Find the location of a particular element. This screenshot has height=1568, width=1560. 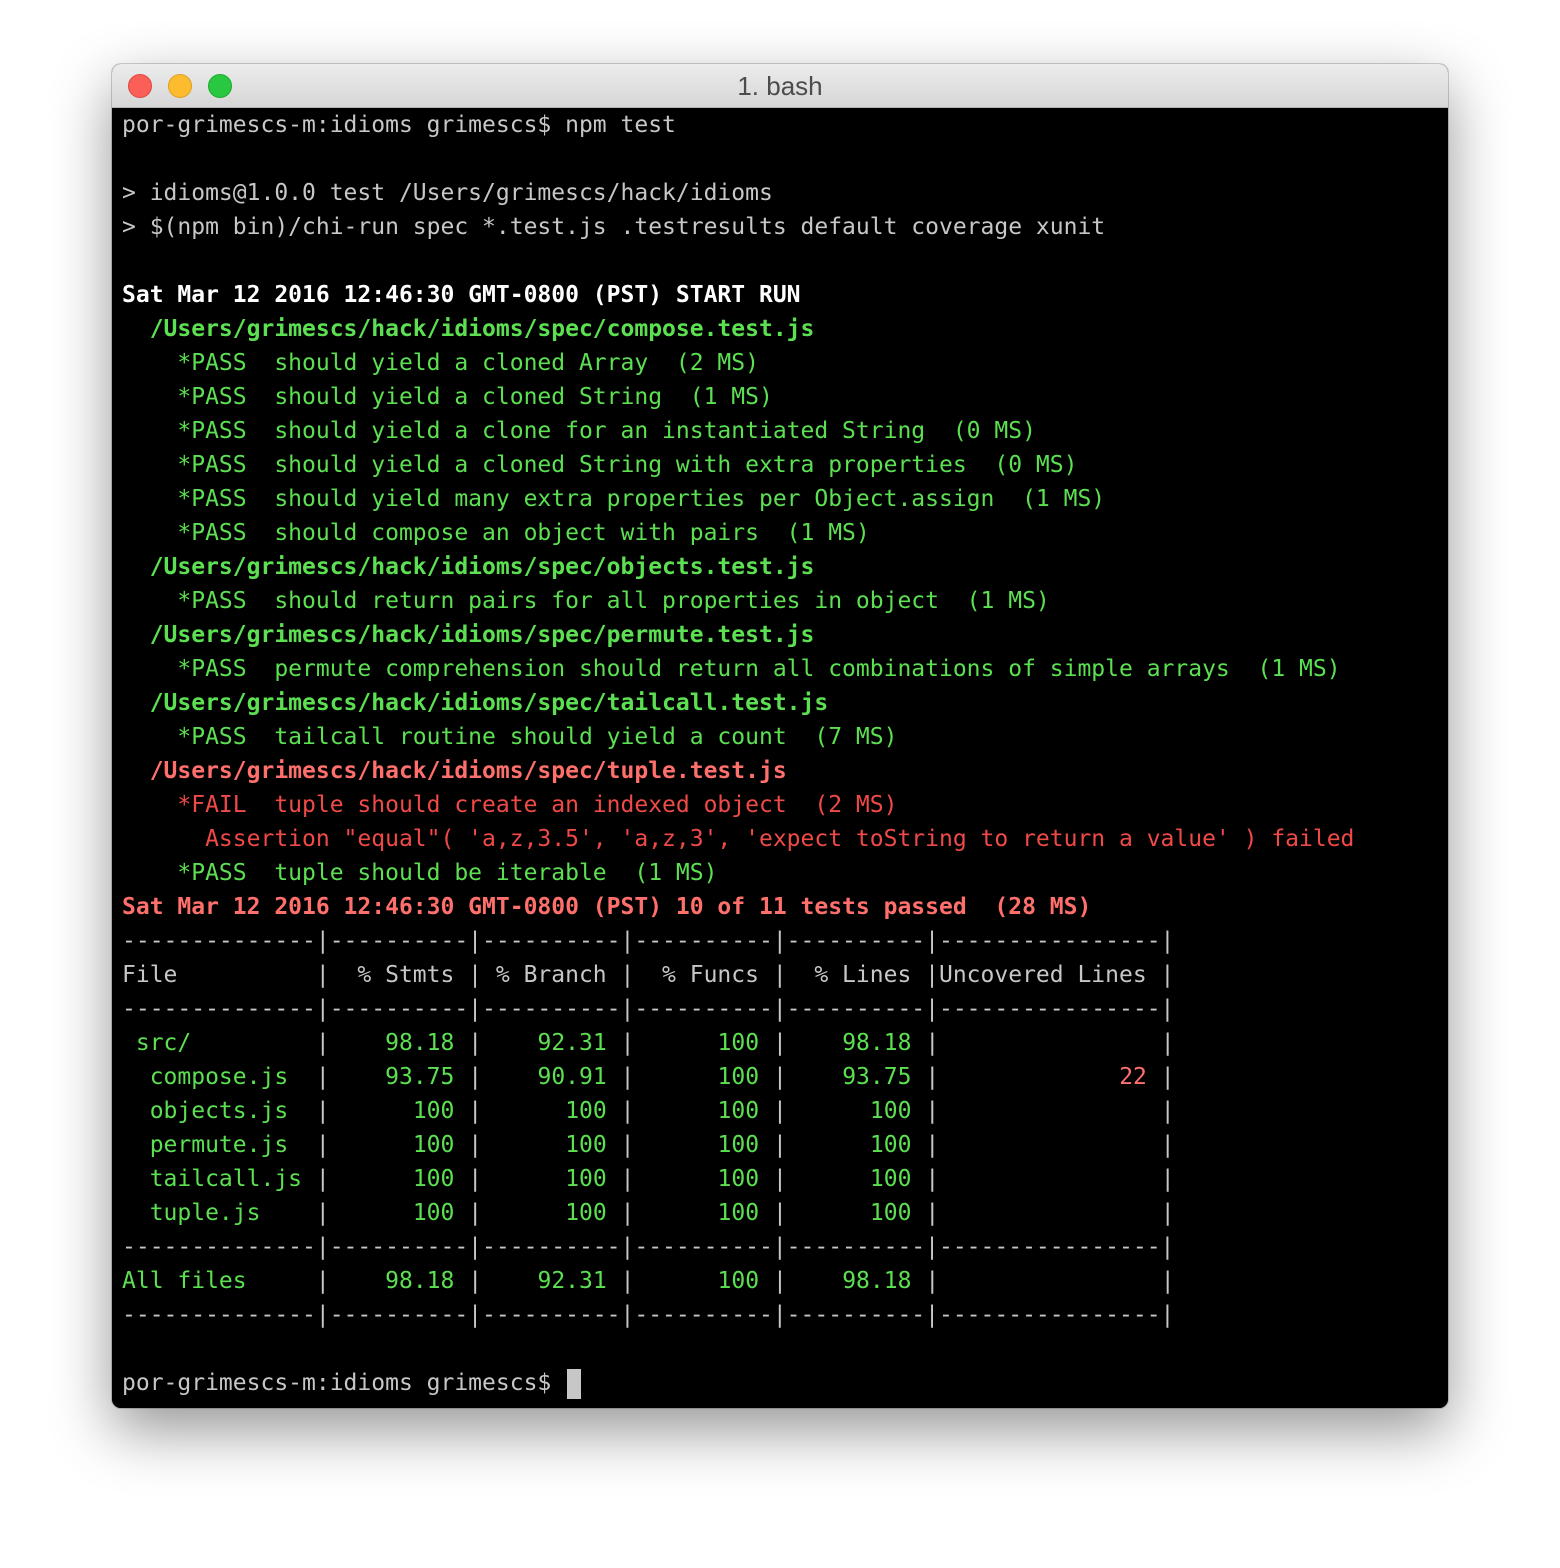

file-name-cell: compose.js is located at coordinates (219, 1077).